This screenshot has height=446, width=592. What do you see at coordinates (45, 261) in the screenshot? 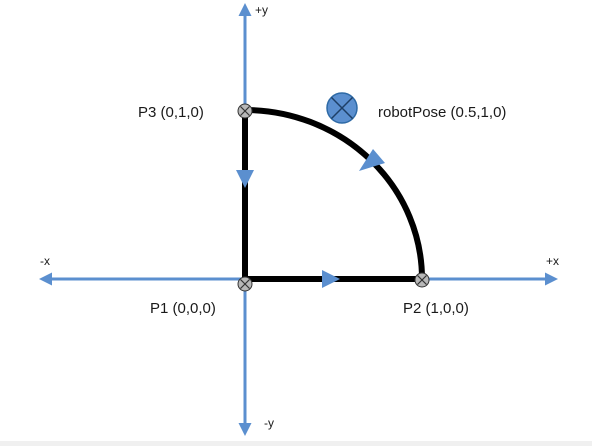
I see `axis-label-neg-x: -x` at bounding box center [45, 261].